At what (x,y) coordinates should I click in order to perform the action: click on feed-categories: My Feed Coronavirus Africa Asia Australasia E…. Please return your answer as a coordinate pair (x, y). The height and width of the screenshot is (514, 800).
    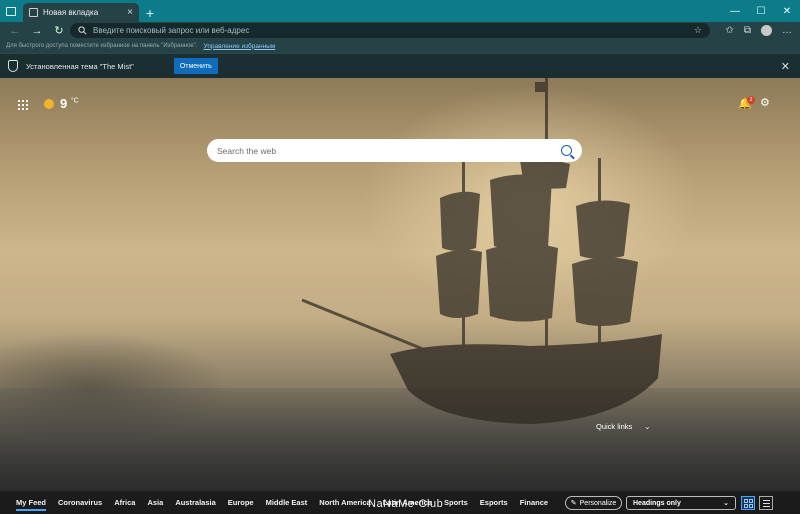
    Looking at the image, I should click on (282, 502).